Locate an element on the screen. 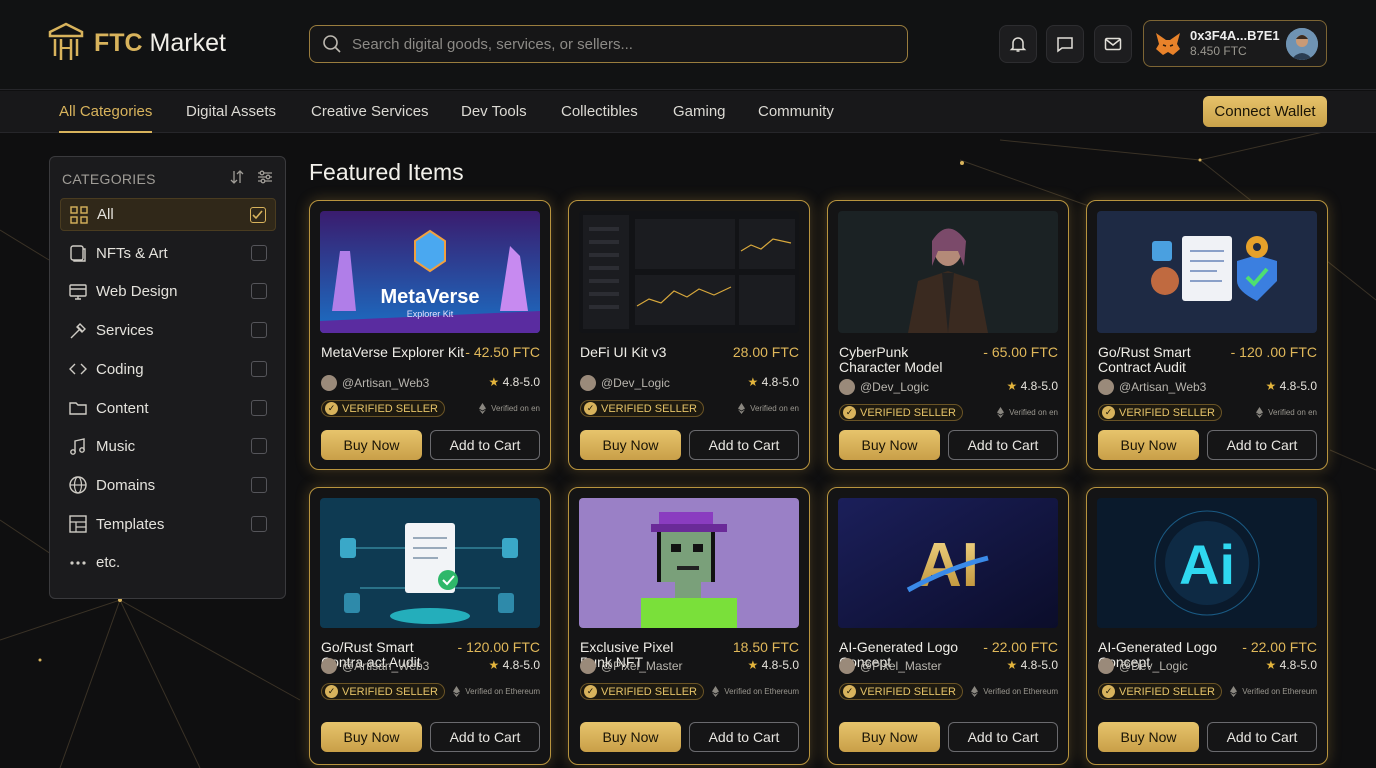 The image size is (1376, 768). notifications-button is located at coordinates (1018, 44).